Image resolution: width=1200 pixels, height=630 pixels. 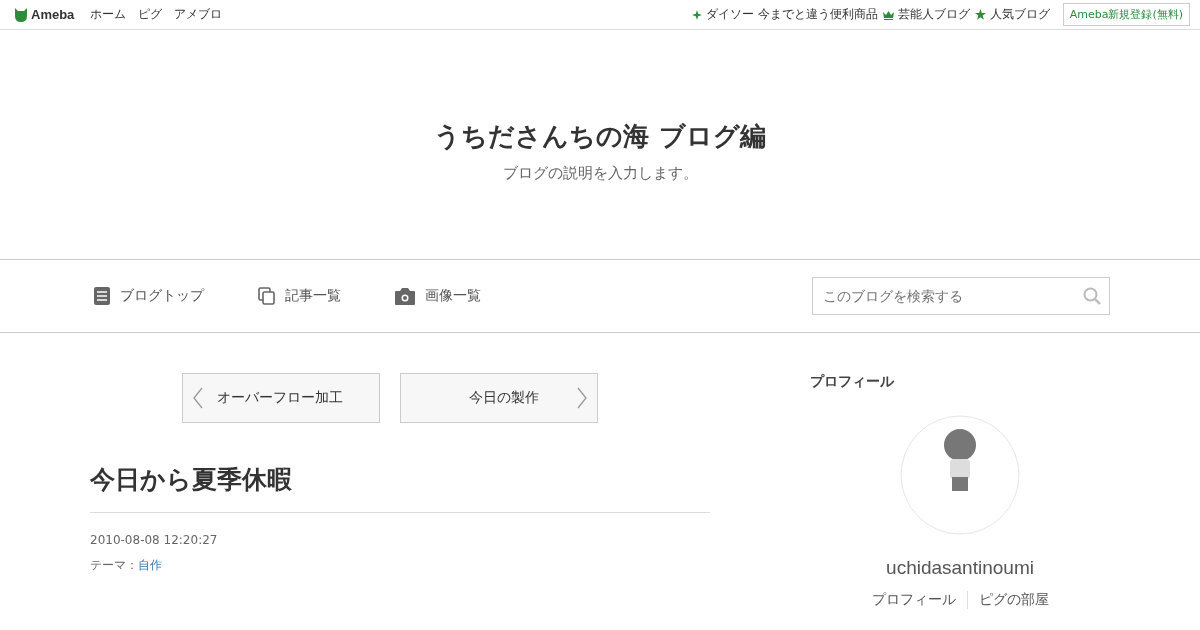 I want to click on sparkle-icon, so click(x=696, y=14).